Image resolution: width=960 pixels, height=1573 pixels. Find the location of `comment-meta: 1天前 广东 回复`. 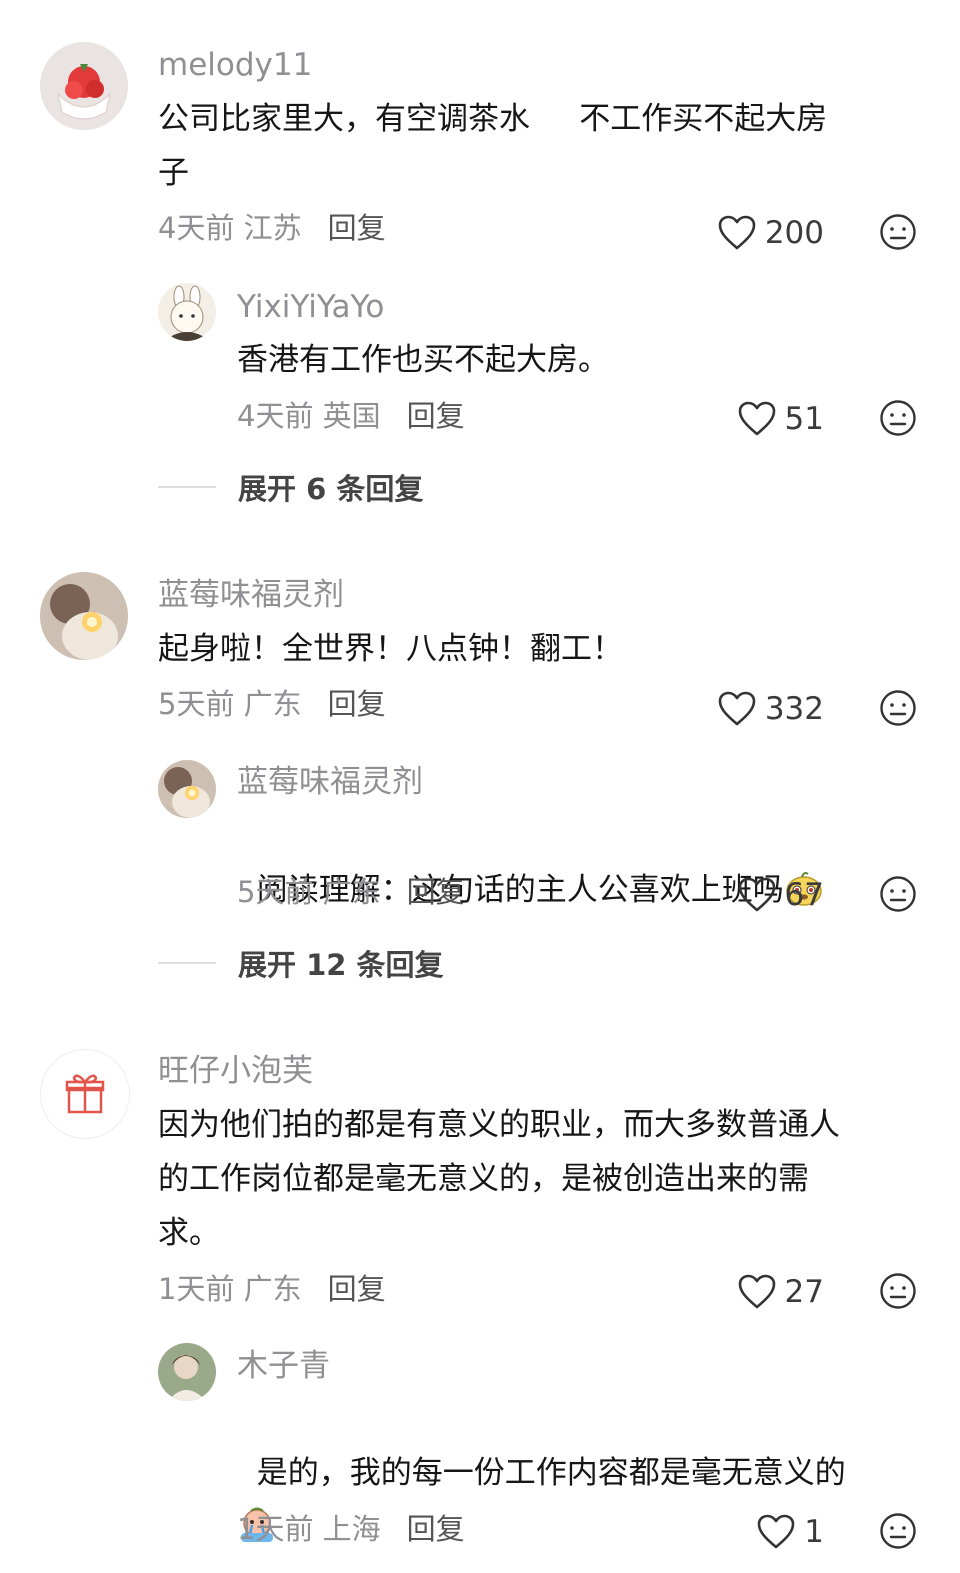

comment-meta: 1天前 广东 回复 is located at coordinates (272, 1289).